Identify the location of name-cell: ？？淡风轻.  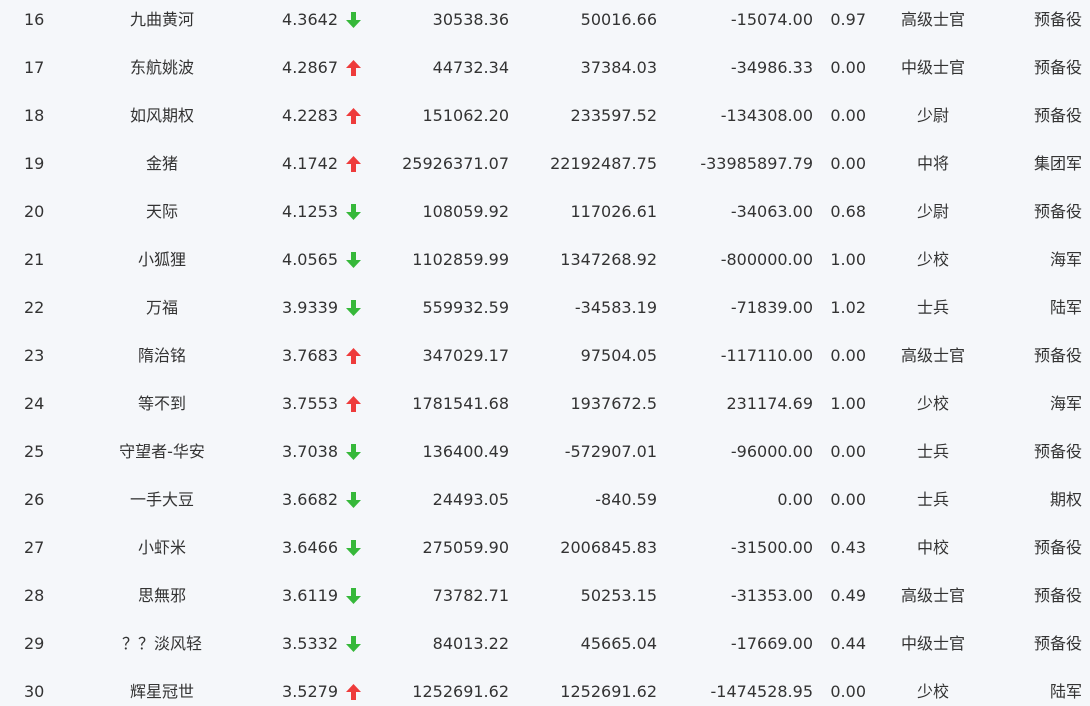
(161, 643).